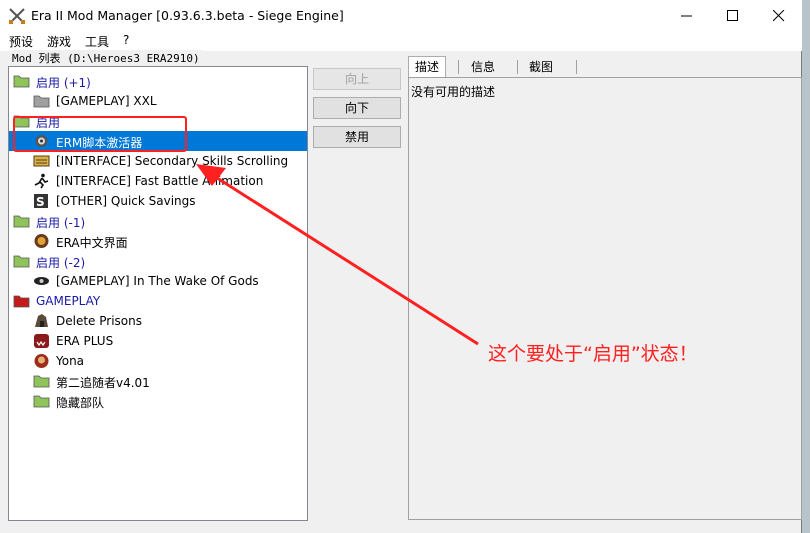 This screenshot has width=810, height=533. What do you see at coordinates (337, 255) in the screenshot?
I see `annotation-arrow` at bounding box center [337, 255].